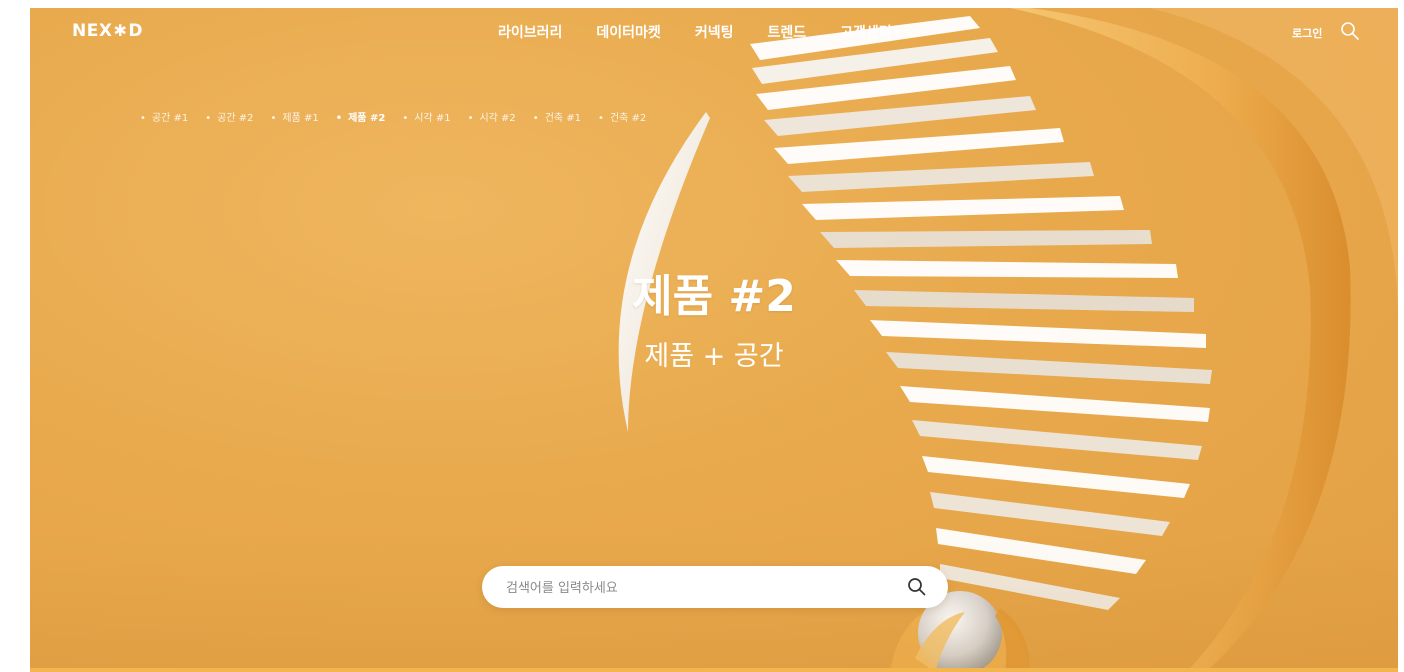  I want to click on search-button-icon, so click(917, 587).